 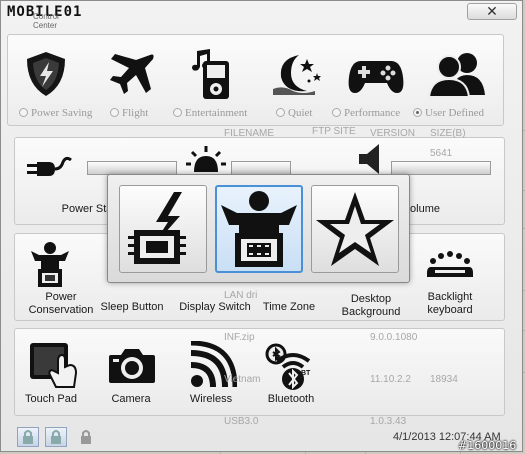 I want to click on brightness-icon, so click(x=206, y=159).